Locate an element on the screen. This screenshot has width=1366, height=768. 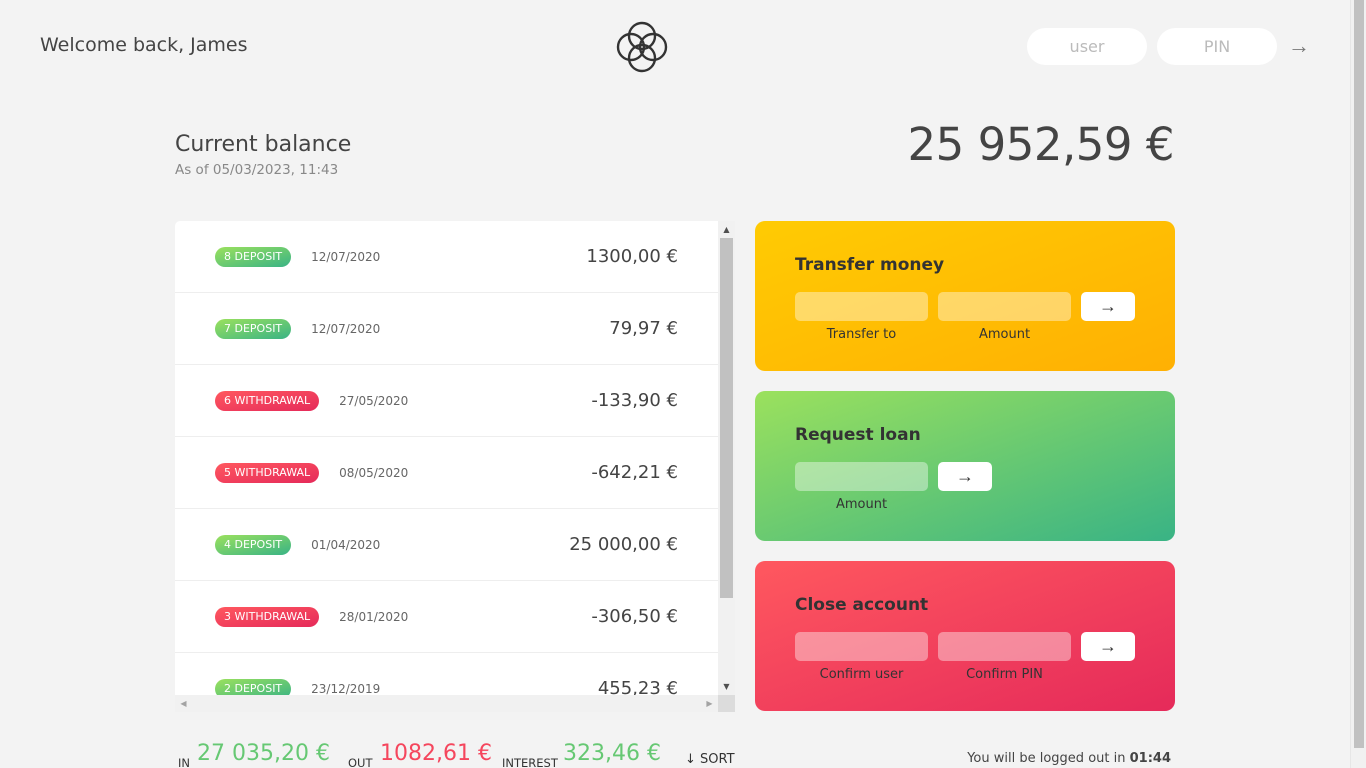
summary-out-value: 1082,61 € is located at coordinates (436, 753).